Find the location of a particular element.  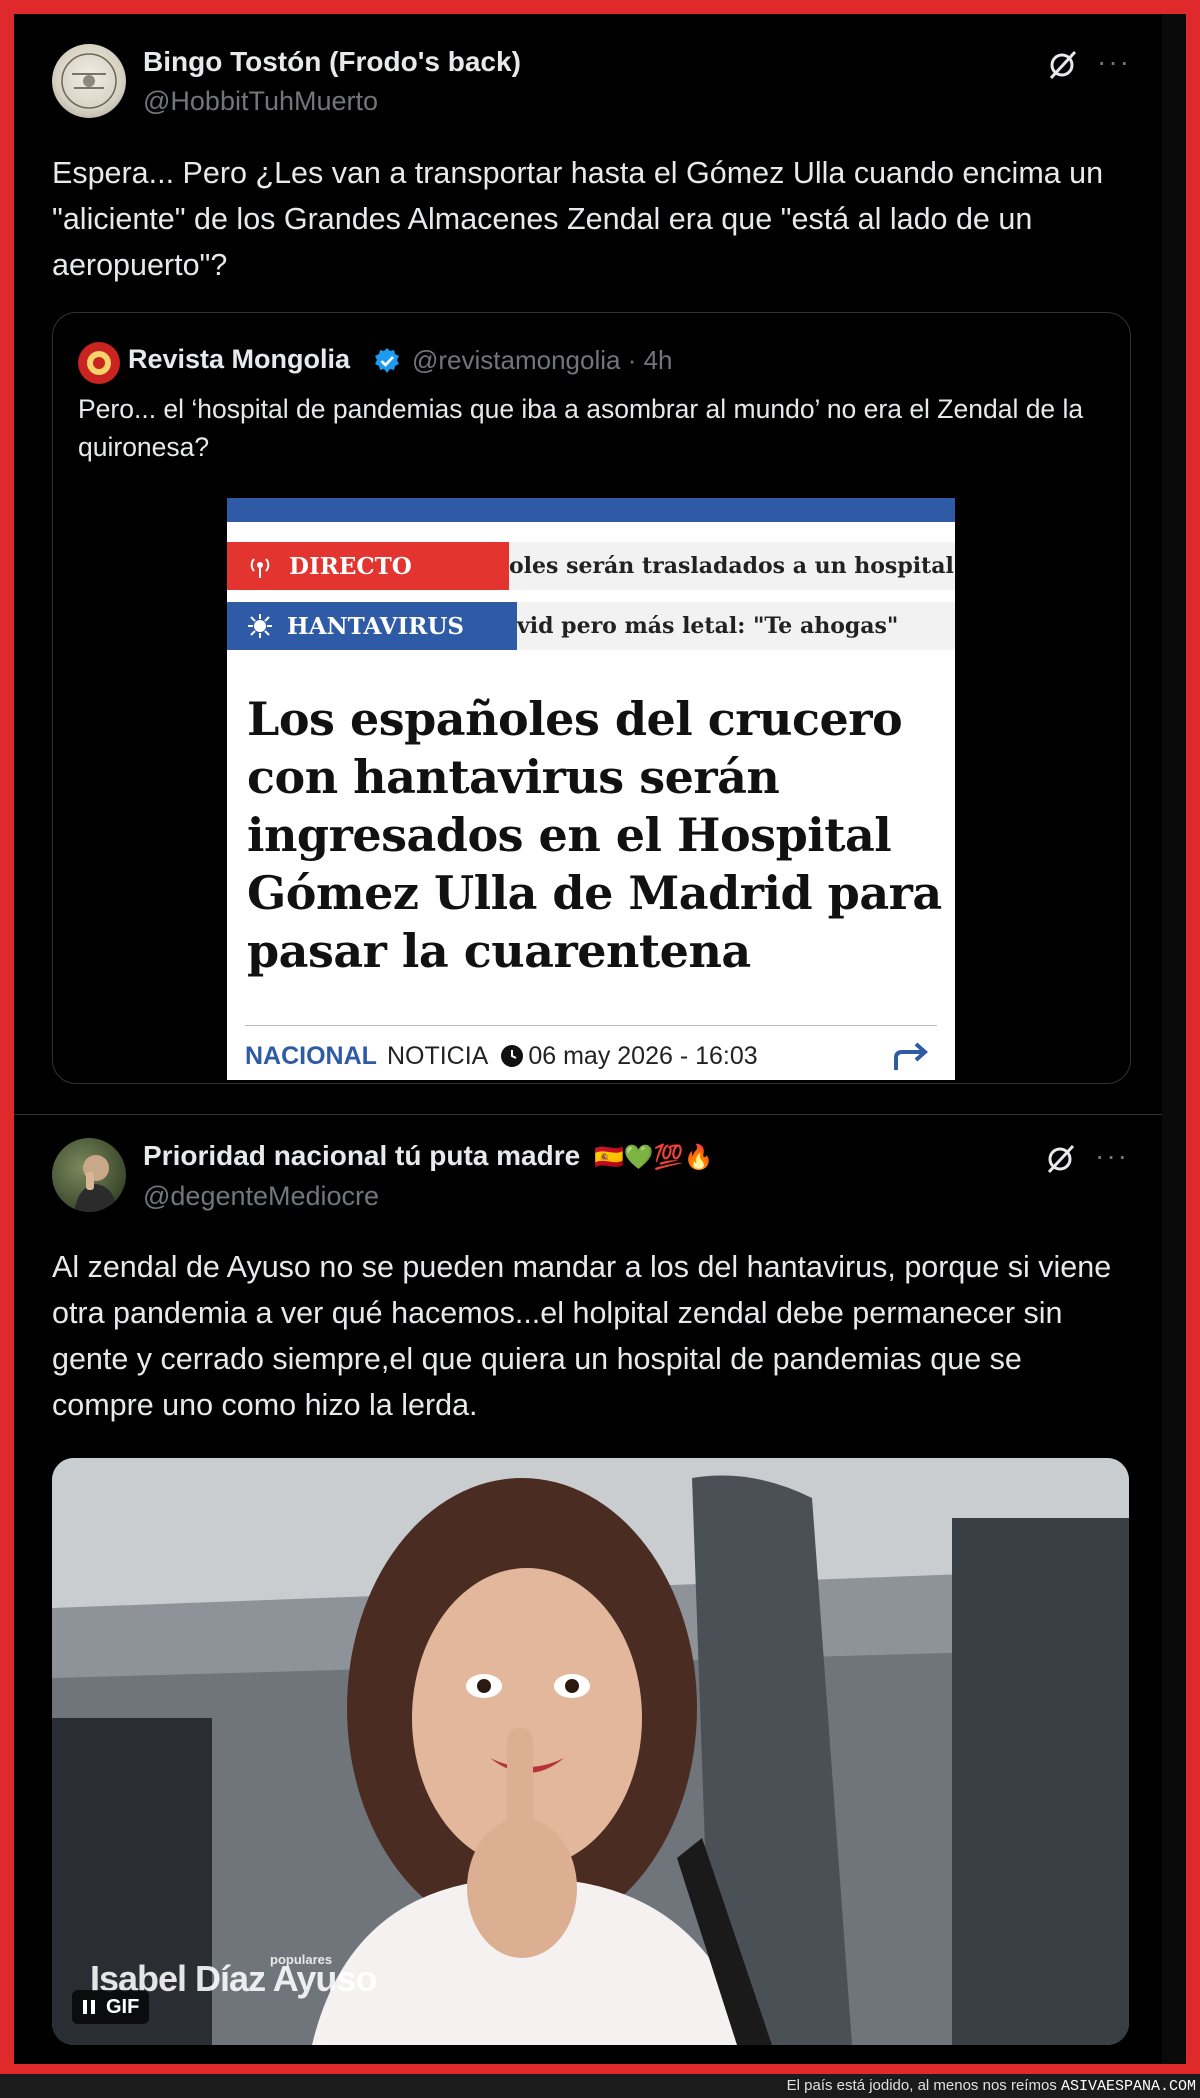

quoted-avatar is located at coordinates (99, 363).